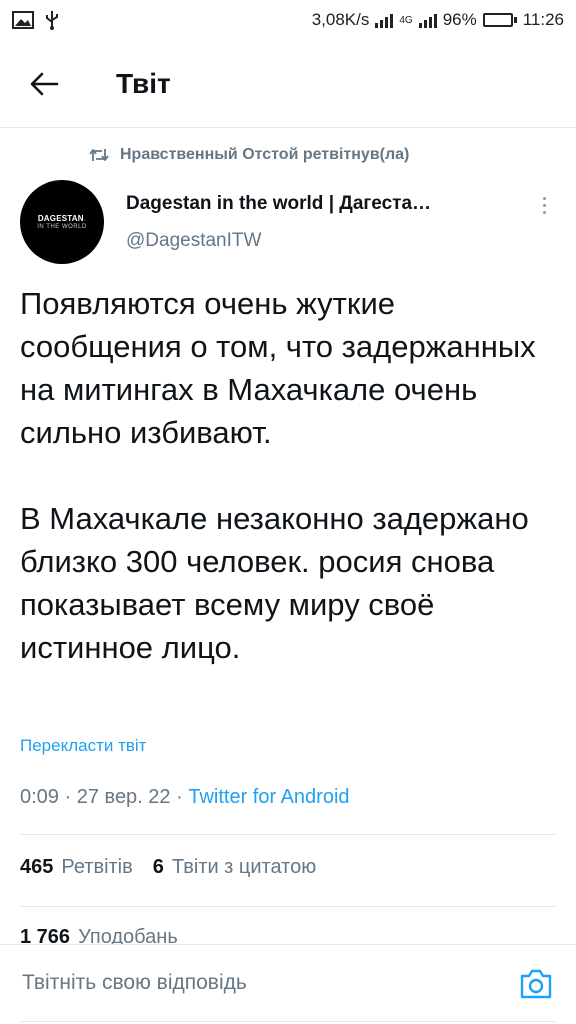  Describe the element at coordinates (244, 867) in the screenshot. I see `quotes-label: Твіти з цитатою` at that location.